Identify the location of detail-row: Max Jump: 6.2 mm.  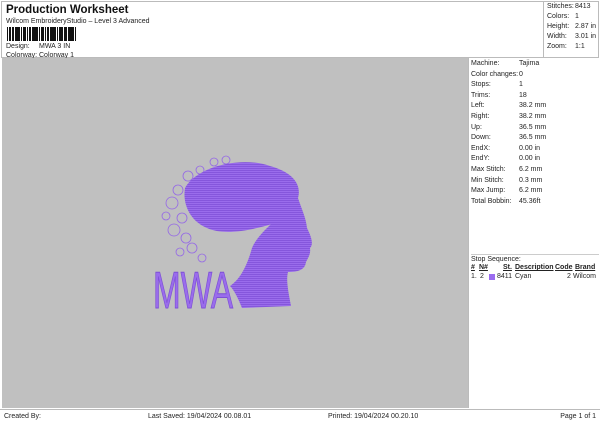
(507, 191).